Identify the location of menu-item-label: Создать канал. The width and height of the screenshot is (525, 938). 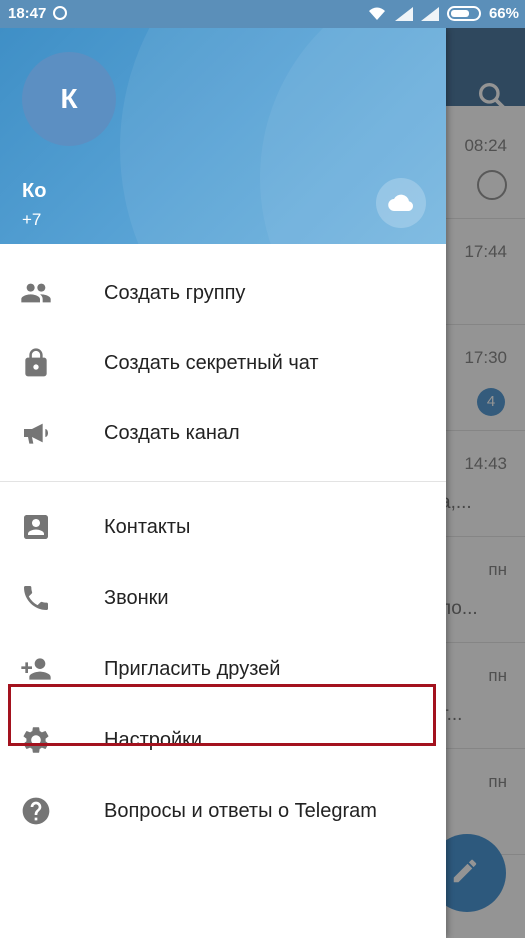
(172, 432).